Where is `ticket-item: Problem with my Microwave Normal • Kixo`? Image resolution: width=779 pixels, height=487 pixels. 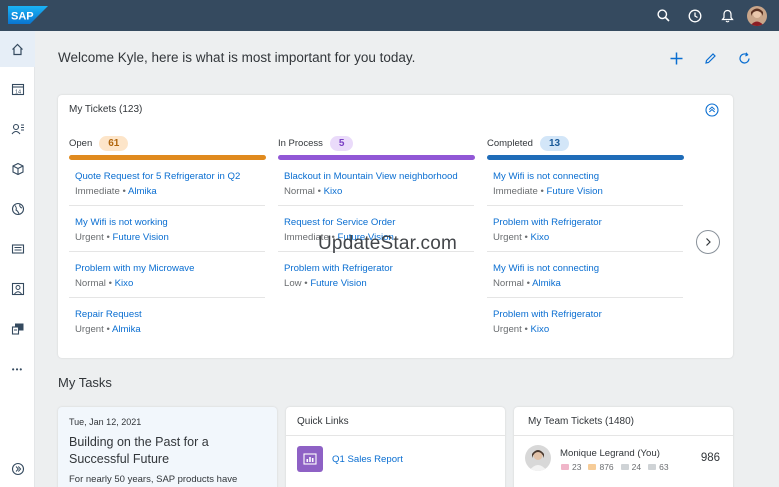 ticket-item: Problem with my Microwave Normal • Kixo is located at coordinates (167, 275).